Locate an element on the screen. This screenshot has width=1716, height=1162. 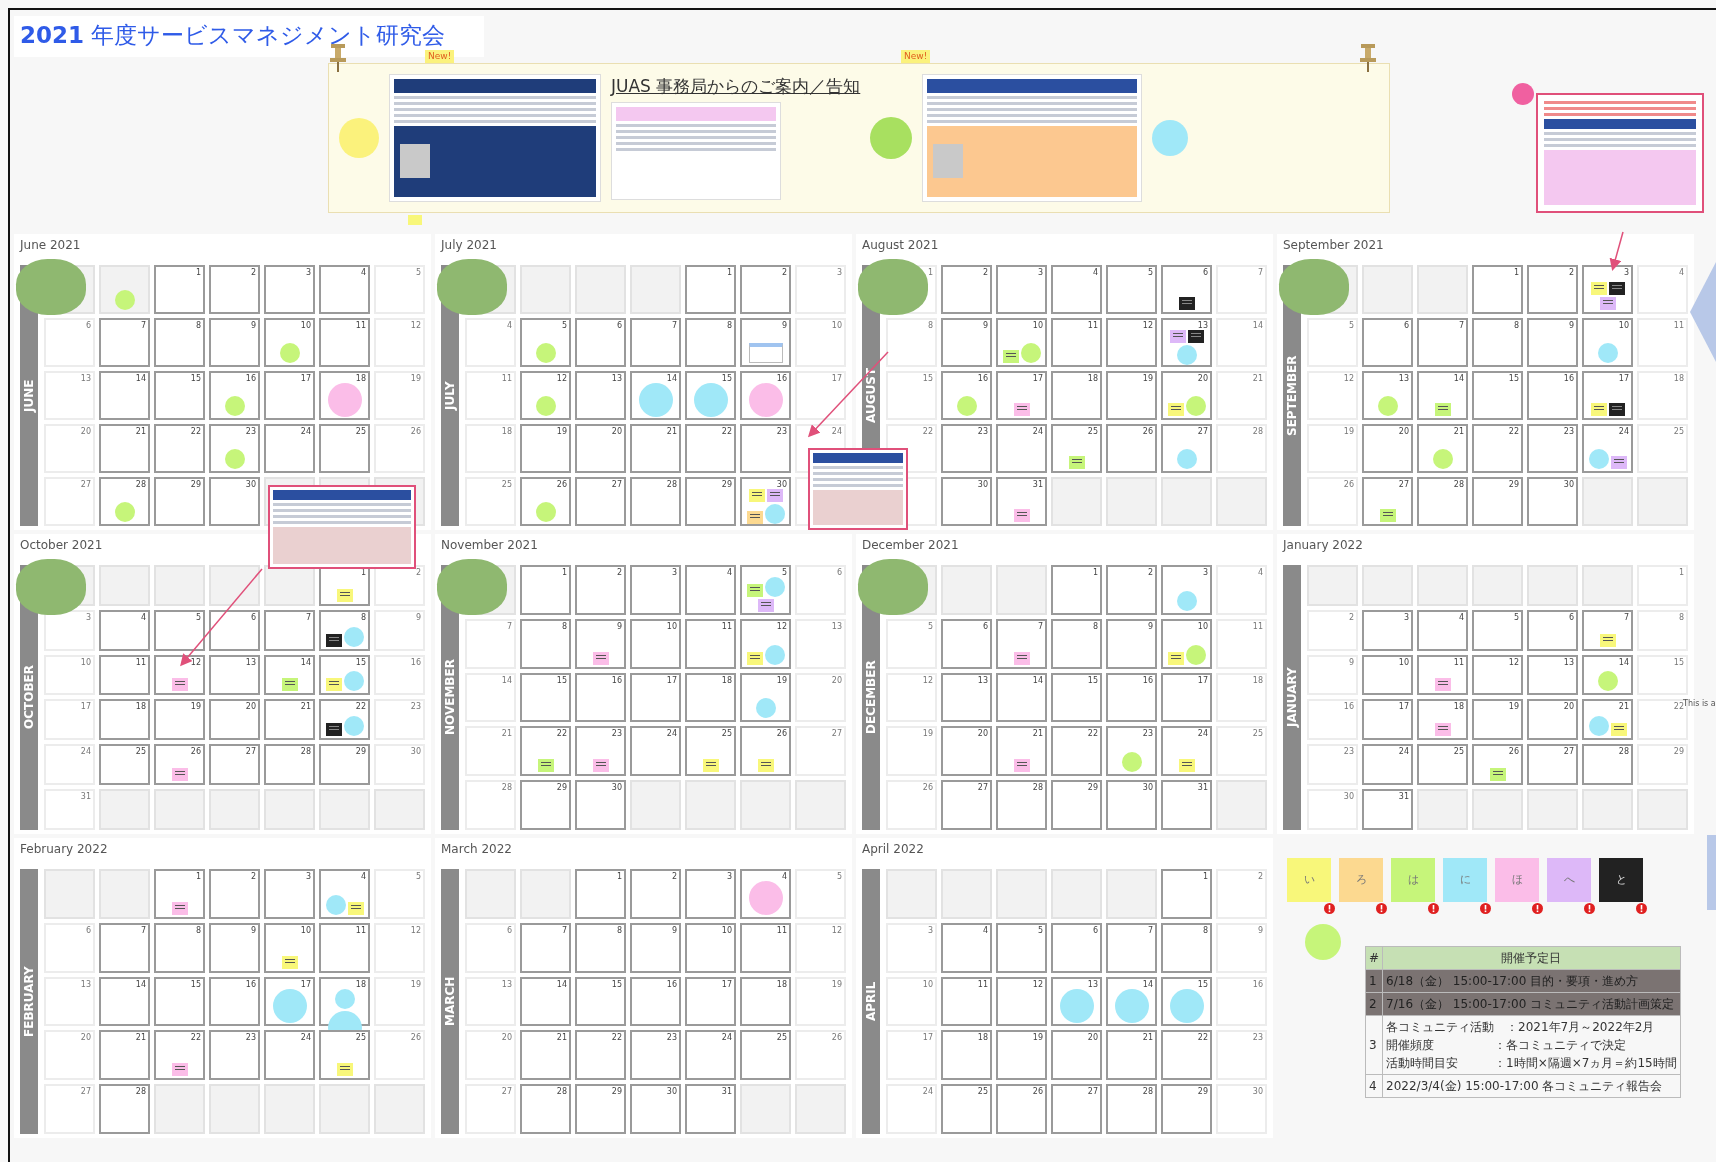
month-title: April 2022 is located at coordinates (893, 849).